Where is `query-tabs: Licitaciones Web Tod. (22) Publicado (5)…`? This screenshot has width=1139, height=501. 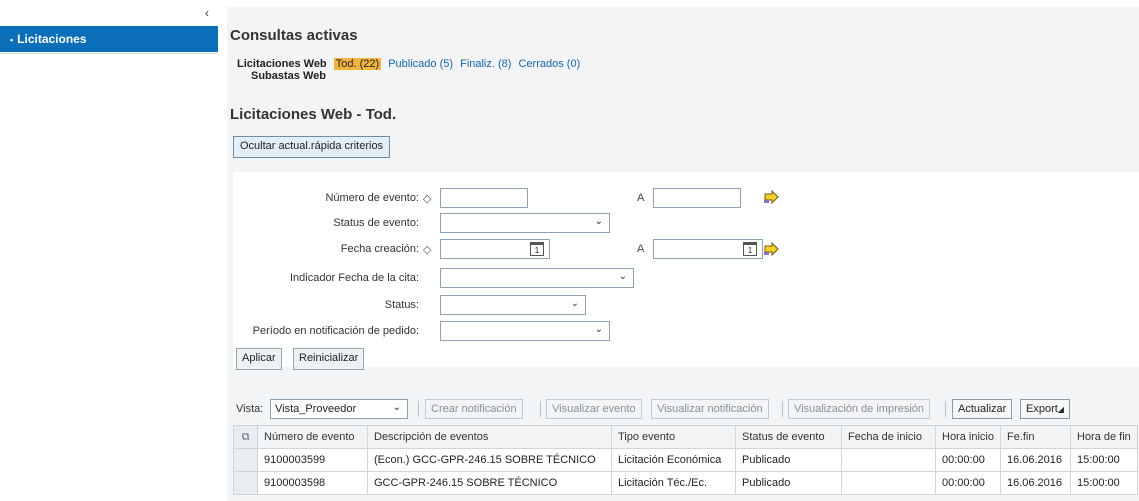 query-tabs: Licitaciones Web Tod. (22) Publicado (5)… is located at coordinates (408, 64).